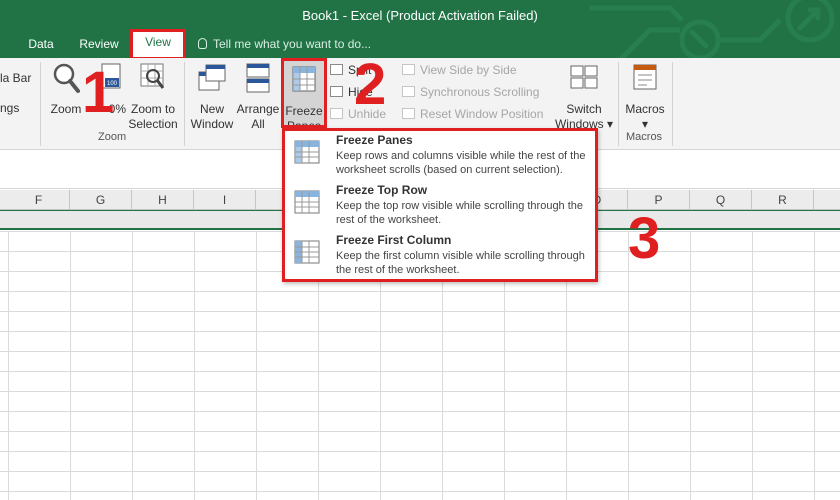 The height and width of the screenshot is (500, 840). Describe the element at coordinates (307, 252) in the screenshot. I see `freeze-first-column-icon` at that location.